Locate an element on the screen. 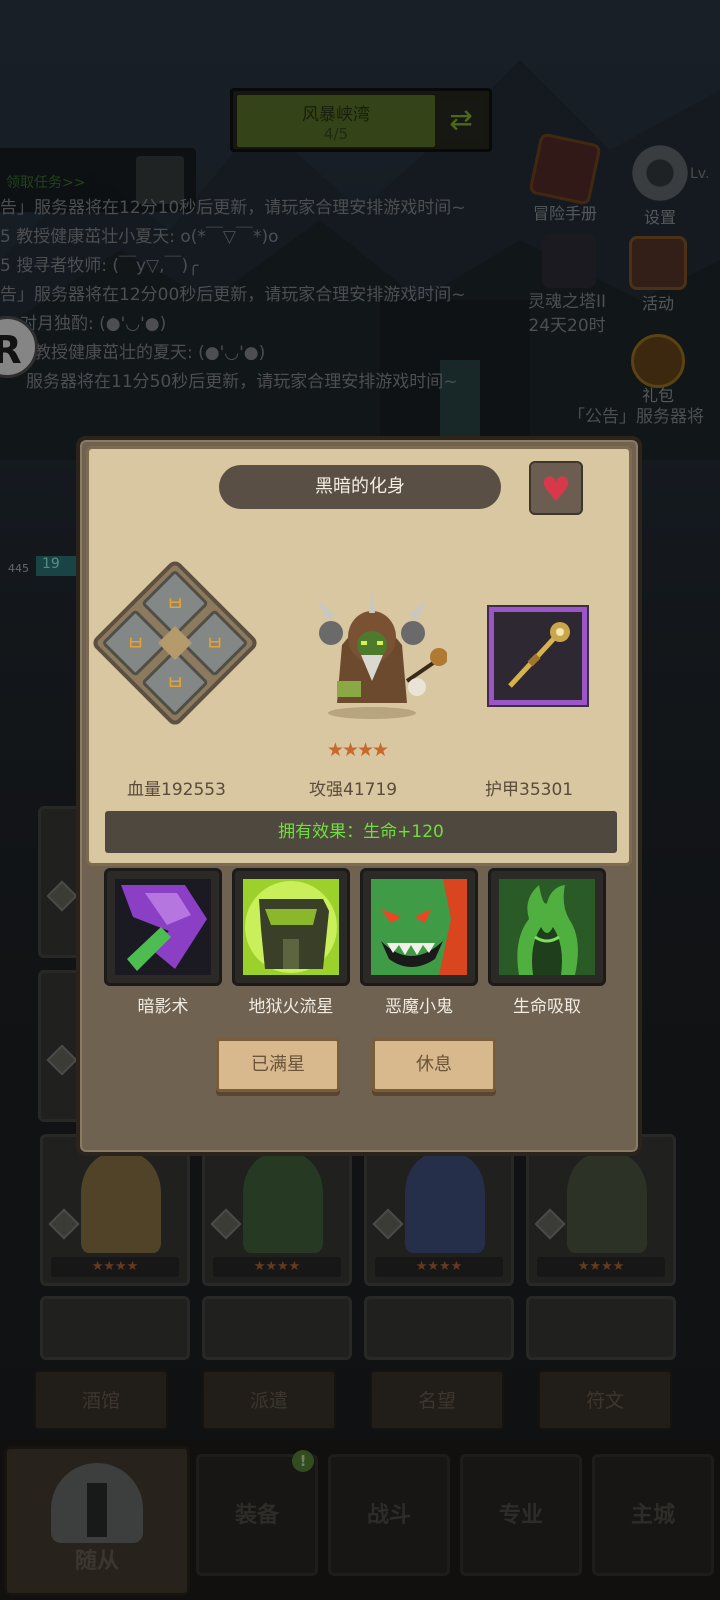 Image resolution: width=720 pixels, height=1600 pixels. rune-slot-icon: ㅂ ㅂ ㅂ ㅂ is located at coordinates (175, 643).